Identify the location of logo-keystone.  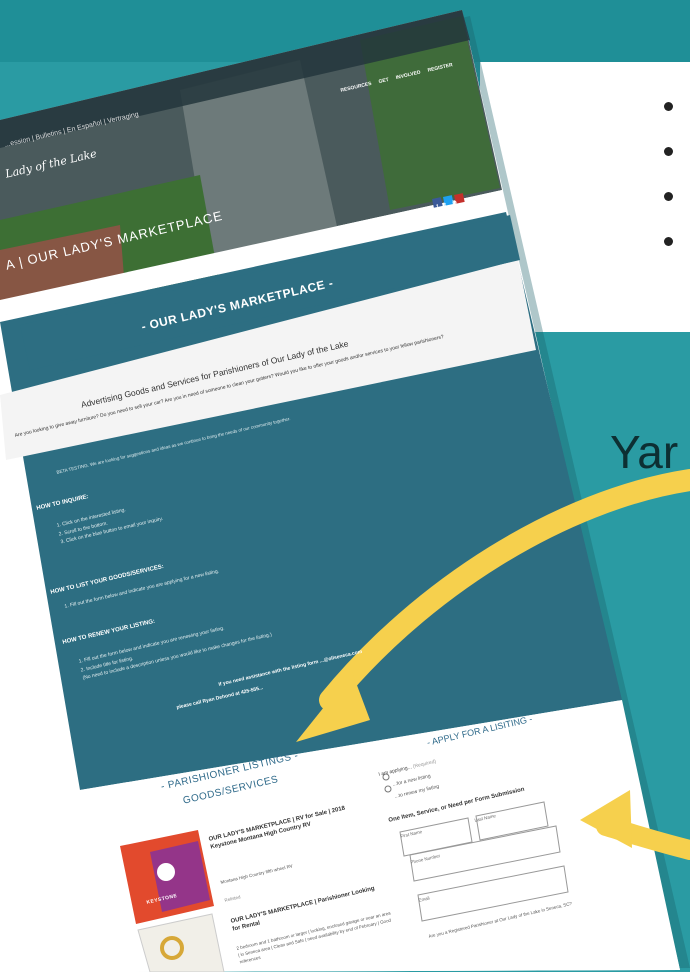
(166, 872).